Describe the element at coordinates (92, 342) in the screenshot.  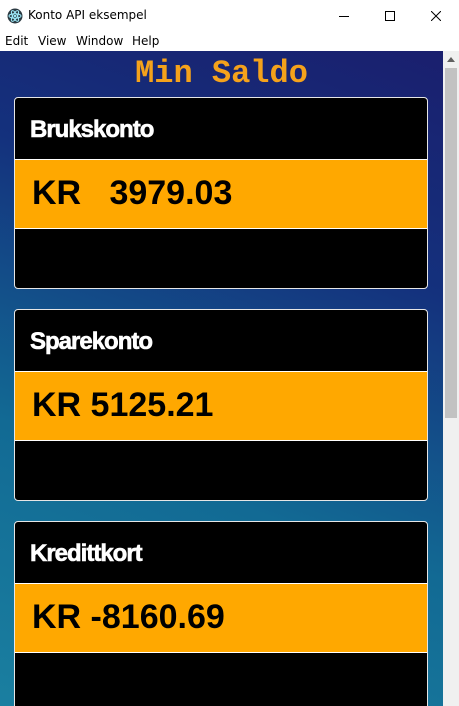
I see `account-name: Sparekonto` at that location.